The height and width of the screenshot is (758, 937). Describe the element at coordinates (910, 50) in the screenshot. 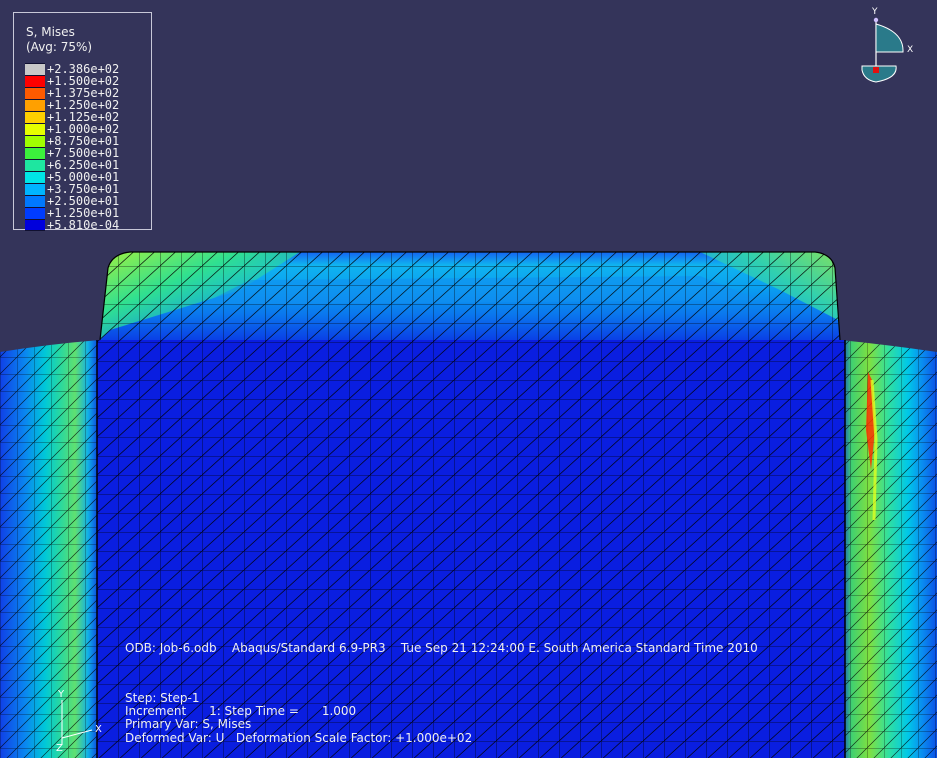

I see `triad-top-x-label: X` at that location.